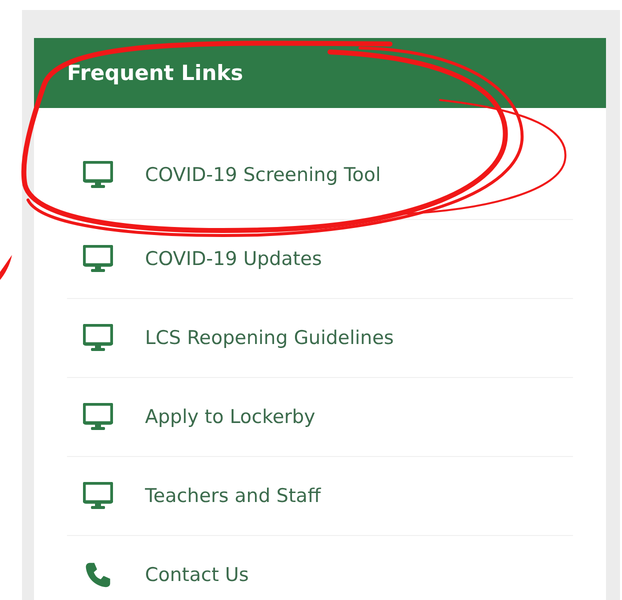 This screenshot has width=622, height=600. Describe the element at coordinates (155, 73) in the screenshot. I see `panel-title: Frequent Links` at that location.